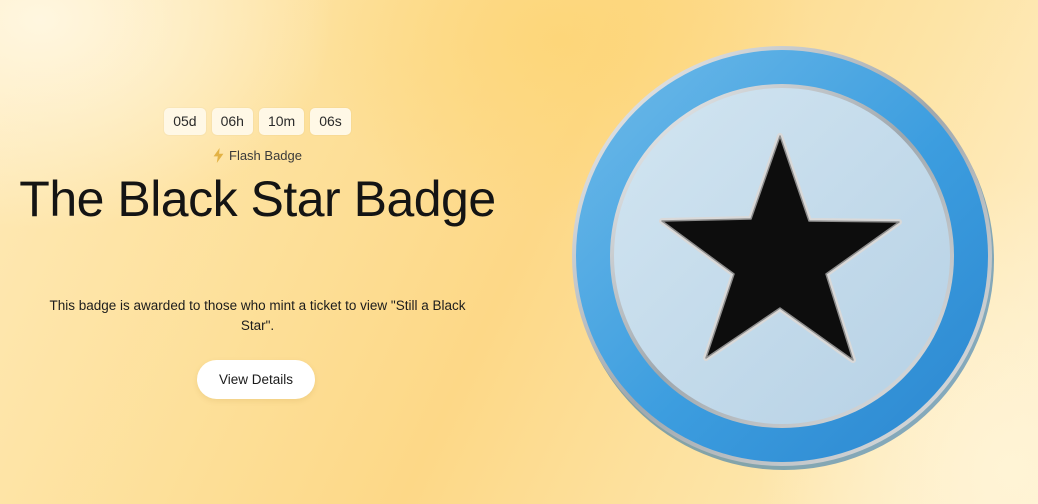  I want to click on badge-type-label: Flash Badge, so click(257, 155).